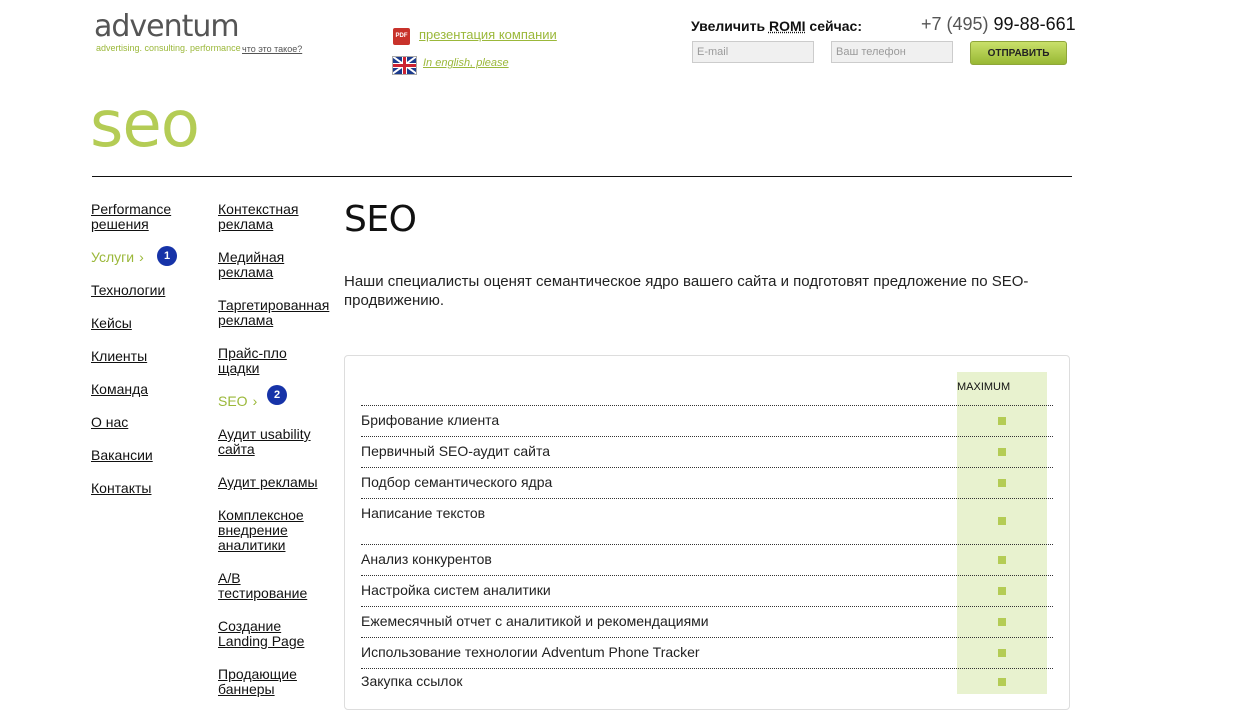 This screenshot has height=712, width=1247. Describe the element at coordinates (456, 590) in the screenshot. I see `table-row-label: Настройка систем аналитики` at that location.